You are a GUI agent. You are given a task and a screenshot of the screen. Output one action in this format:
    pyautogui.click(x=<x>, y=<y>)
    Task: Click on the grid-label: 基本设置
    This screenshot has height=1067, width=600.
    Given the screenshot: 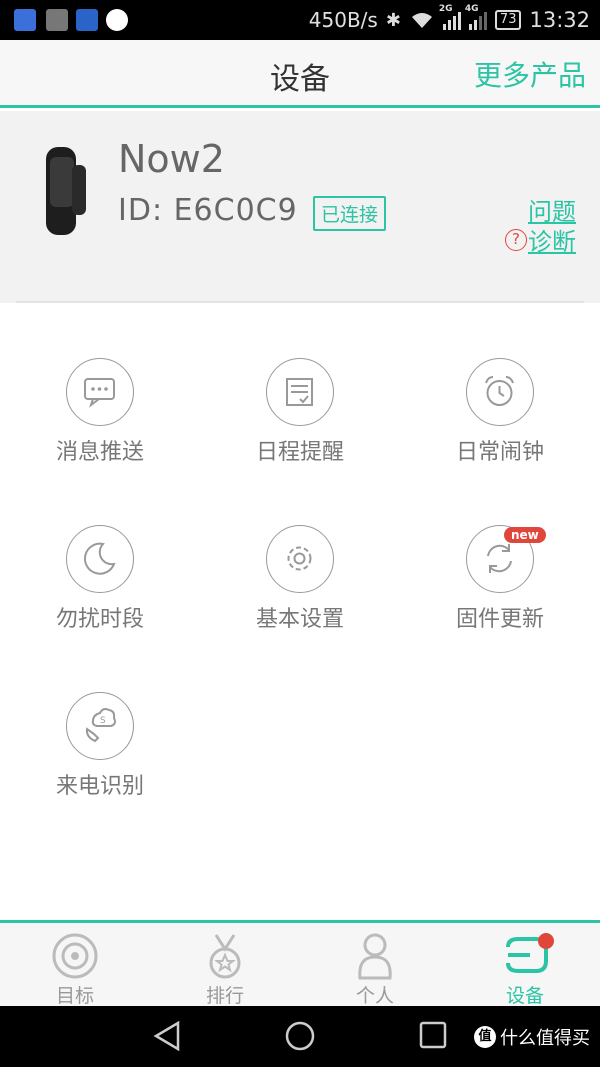 What is the action you would take?
    pyautogui.click(x=299, y=619)
    